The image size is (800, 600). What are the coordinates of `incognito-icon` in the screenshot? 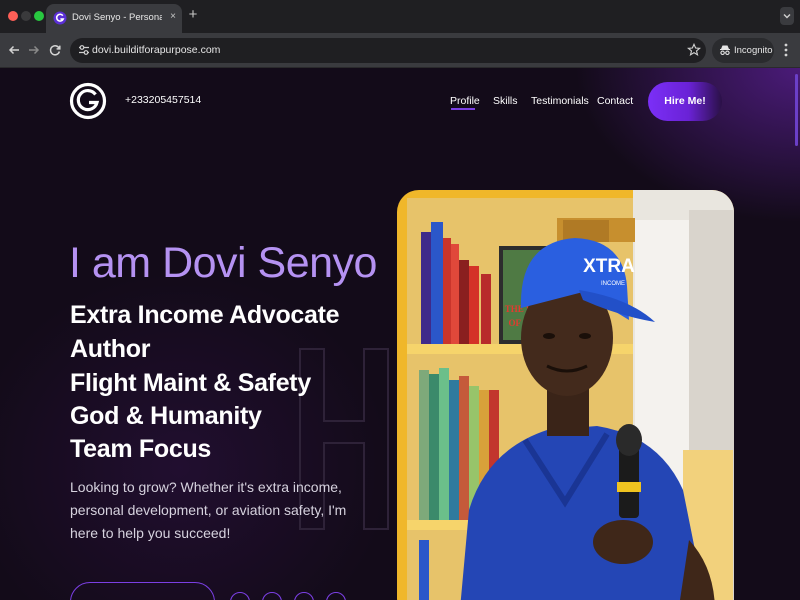 It's located at (725, 50).